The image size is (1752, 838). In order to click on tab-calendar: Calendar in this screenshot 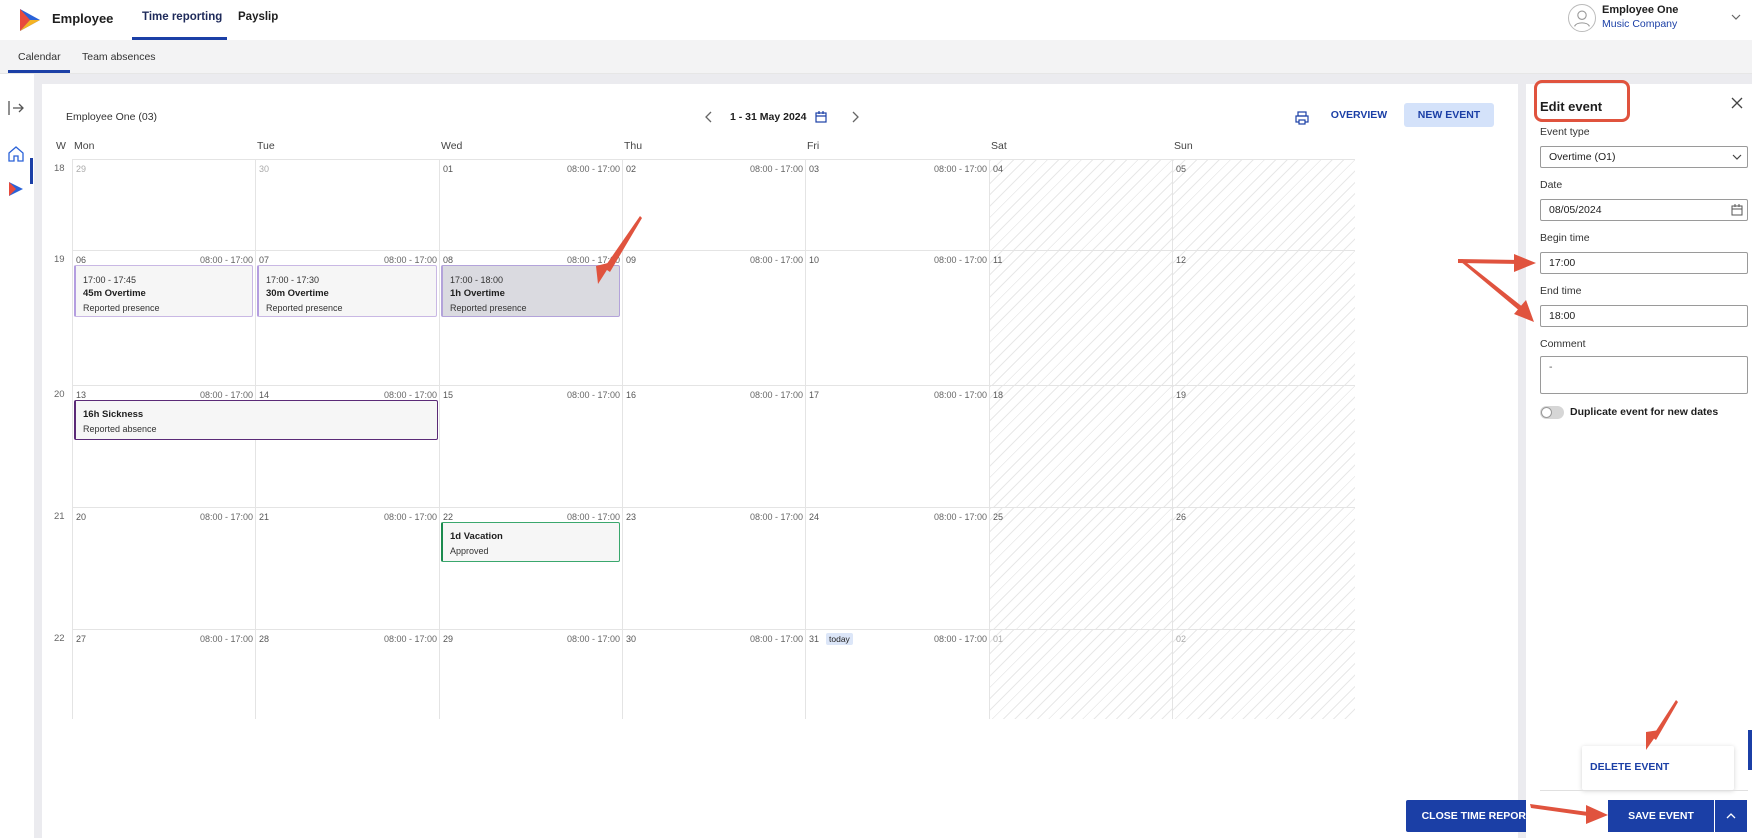, I will do `click(39, 57)`.